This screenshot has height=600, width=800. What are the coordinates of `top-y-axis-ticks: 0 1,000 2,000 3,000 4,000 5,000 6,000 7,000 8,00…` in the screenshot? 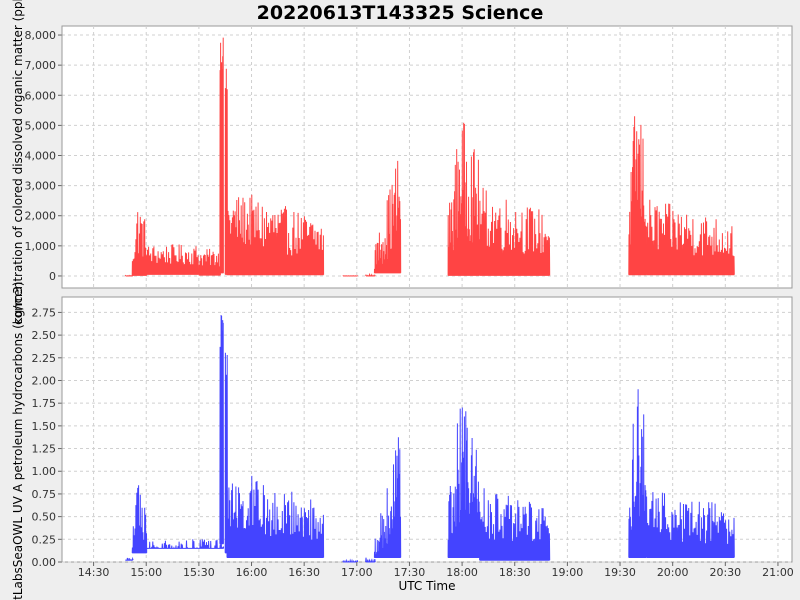 It's located at (44, 157).